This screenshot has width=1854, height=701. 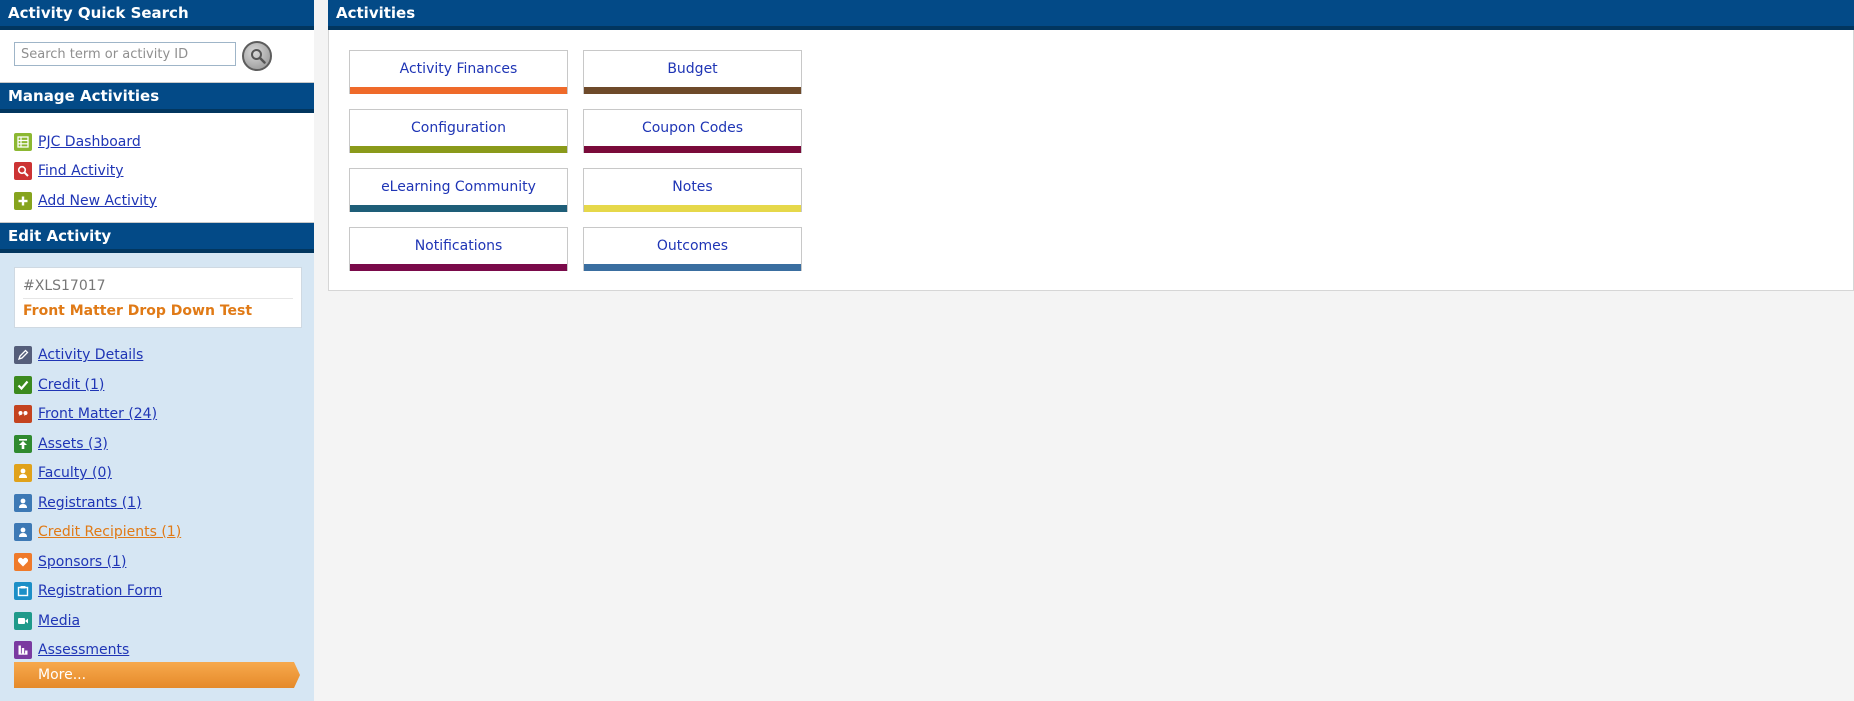 What do you see at coordinates (23, 414) in the screenshot?
I see `quote-icon` at bounding box center [23, 414].